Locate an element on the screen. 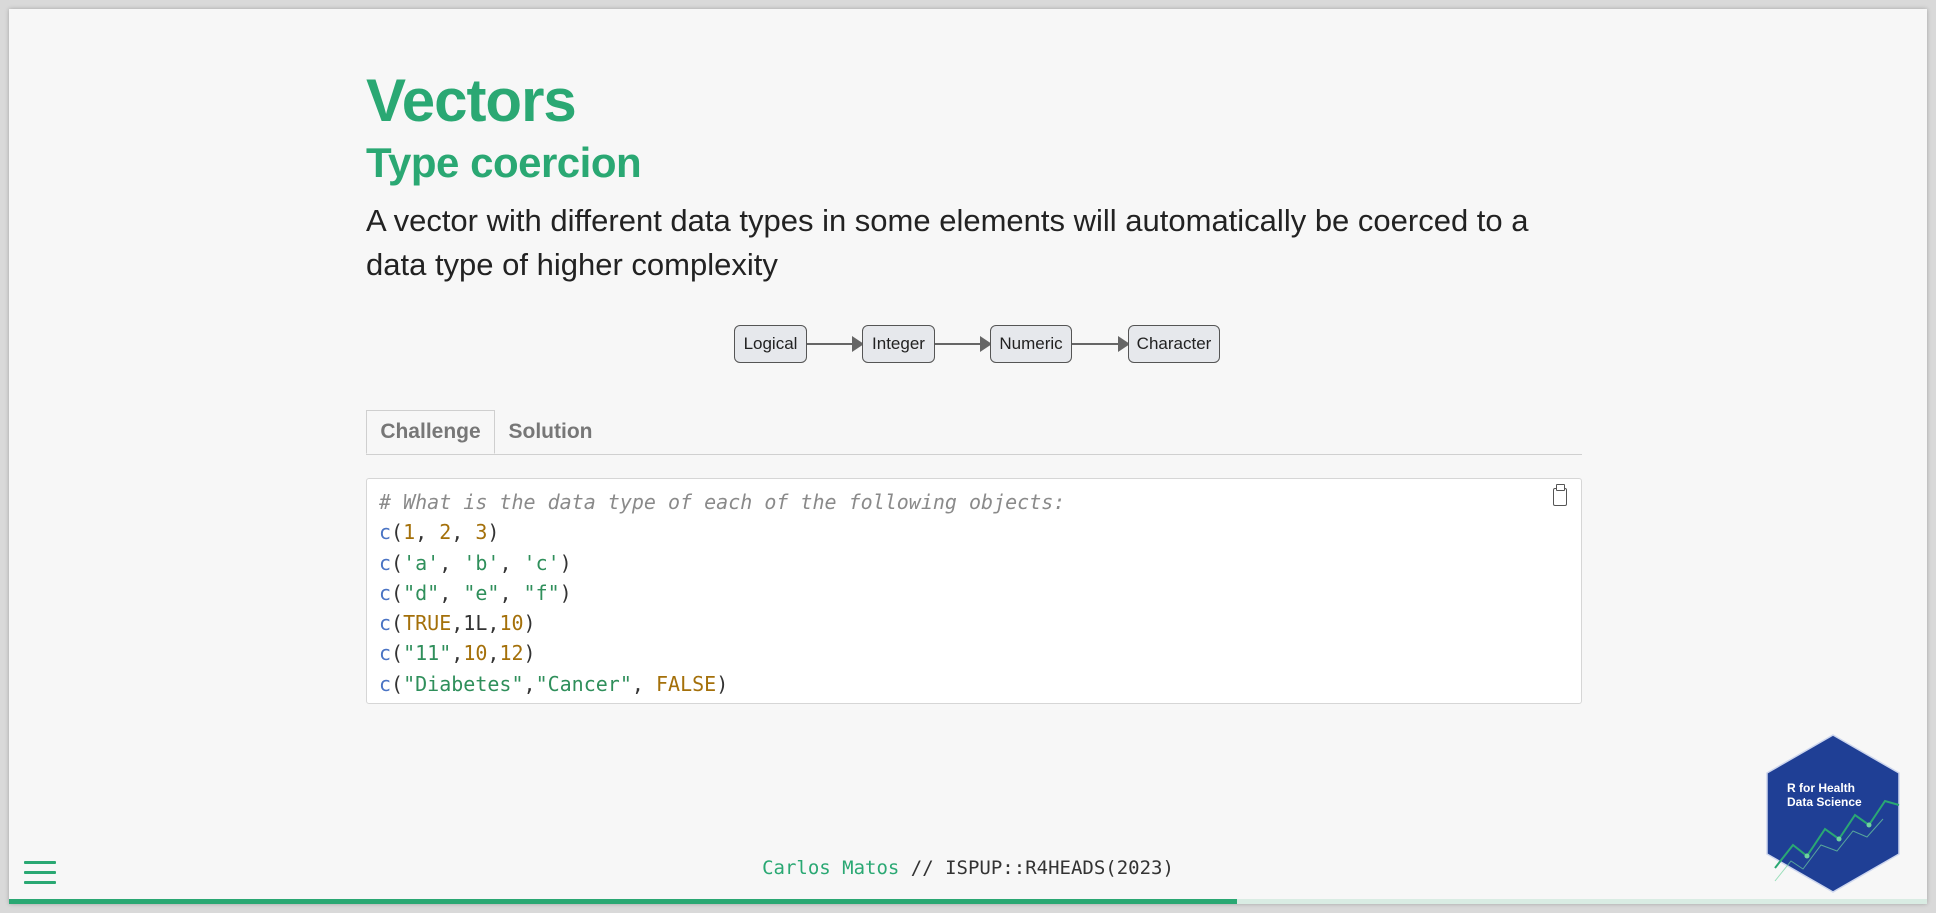 The width and height of the screenshot is (1936, 913). tab-bar: Challenge Solution is located at coordinates (974, 432).